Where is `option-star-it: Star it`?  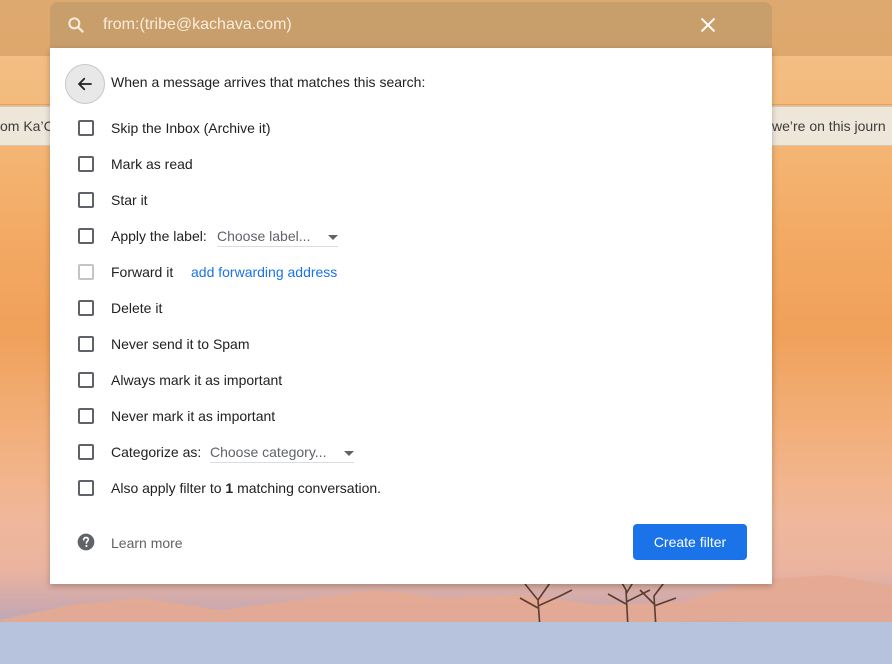 option-star-it: Star it is located at coordinates (400, 200).